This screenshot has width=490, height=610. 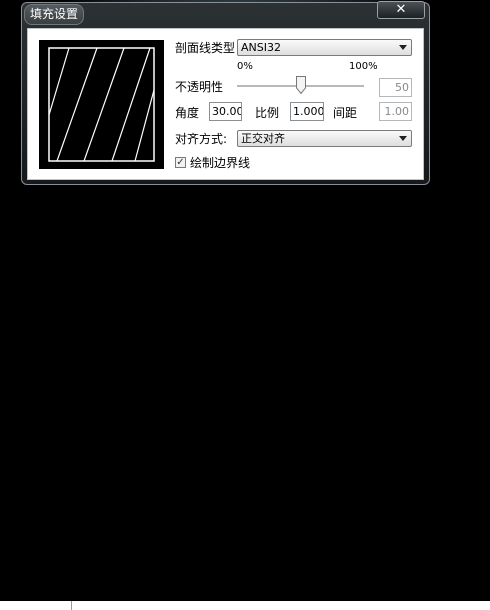 I want to click on align-value: 正交对齐, so click(x=263, y=138).